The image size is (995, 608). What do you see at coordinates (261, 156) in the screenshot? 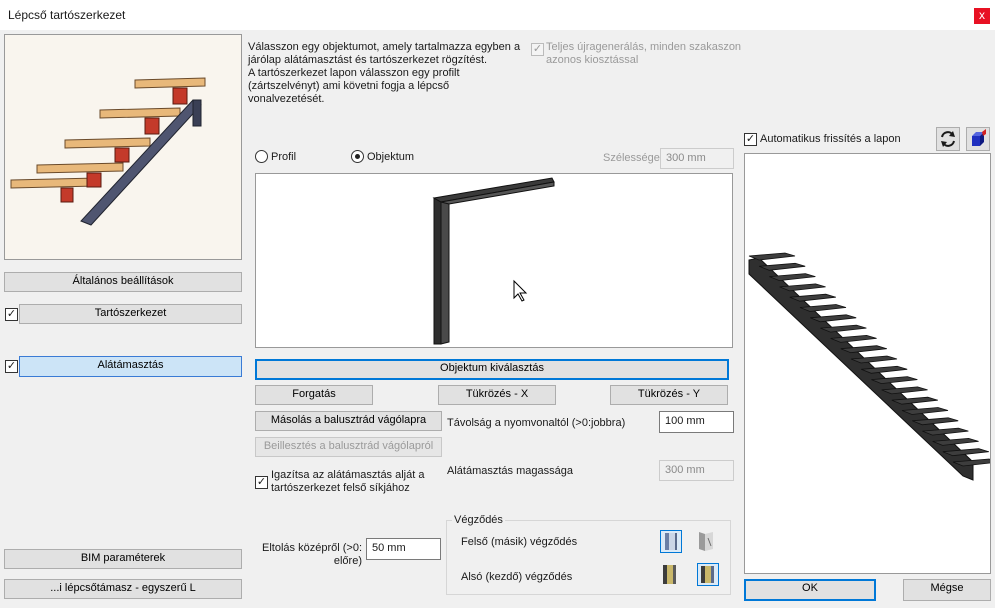
I see `profil-radio` at bounding box center [261, 156].